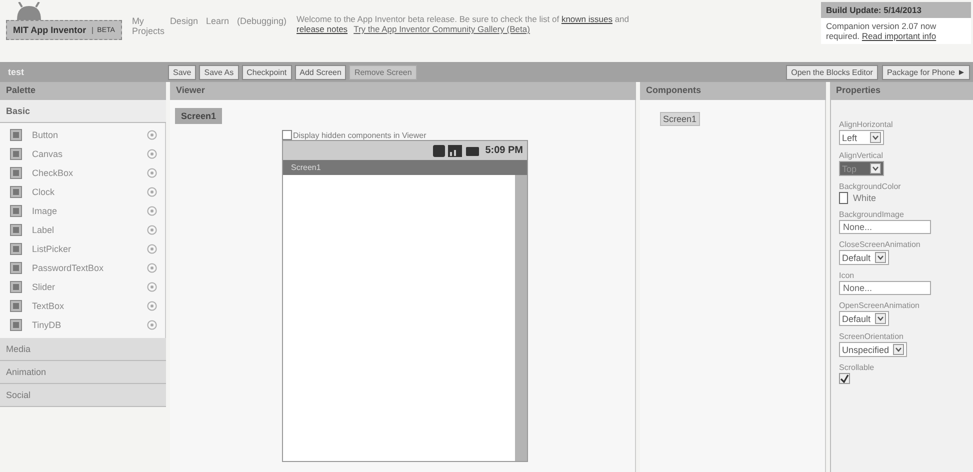 Image resolution: width=973 pixels, height=472 pixels. What do you see at coordinates (182, 72) in the screenshot?
I see `toolbar-button: Save` at bounding box center [182, 72].